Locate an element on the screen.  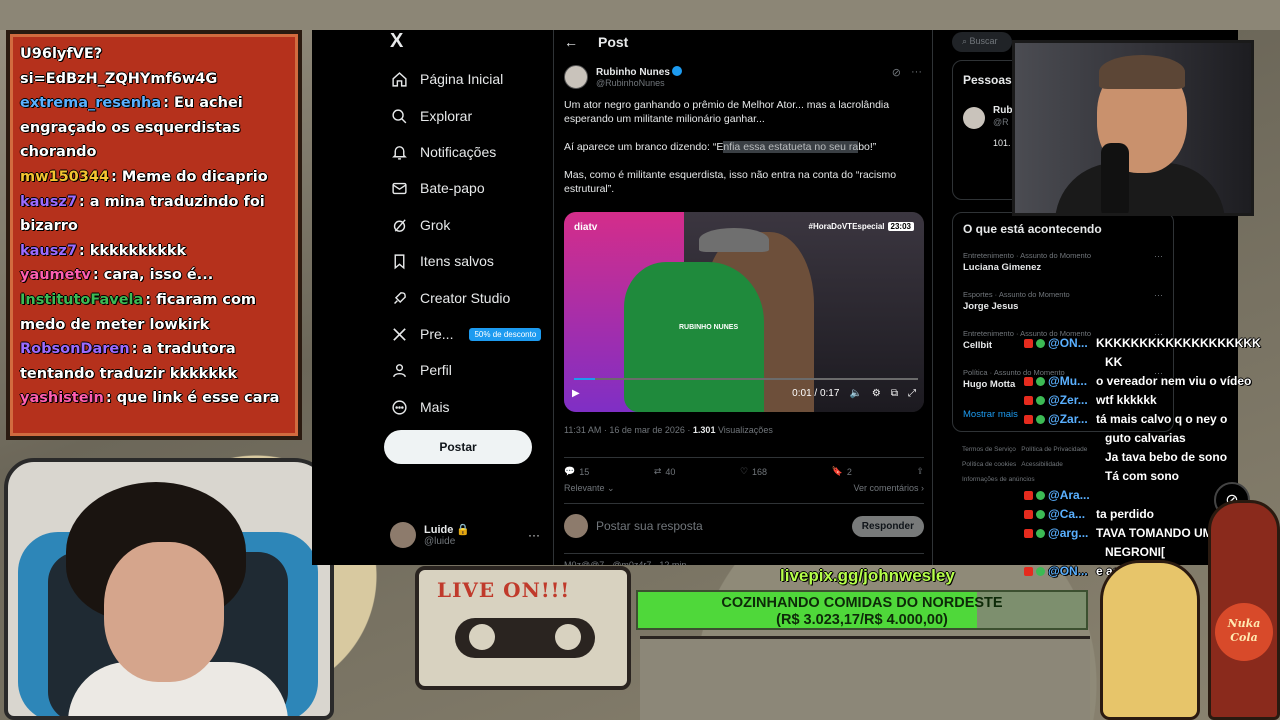
chat-message: si=EdBzH_ZQHYmf6w4G is located at coordinates (154, 79).